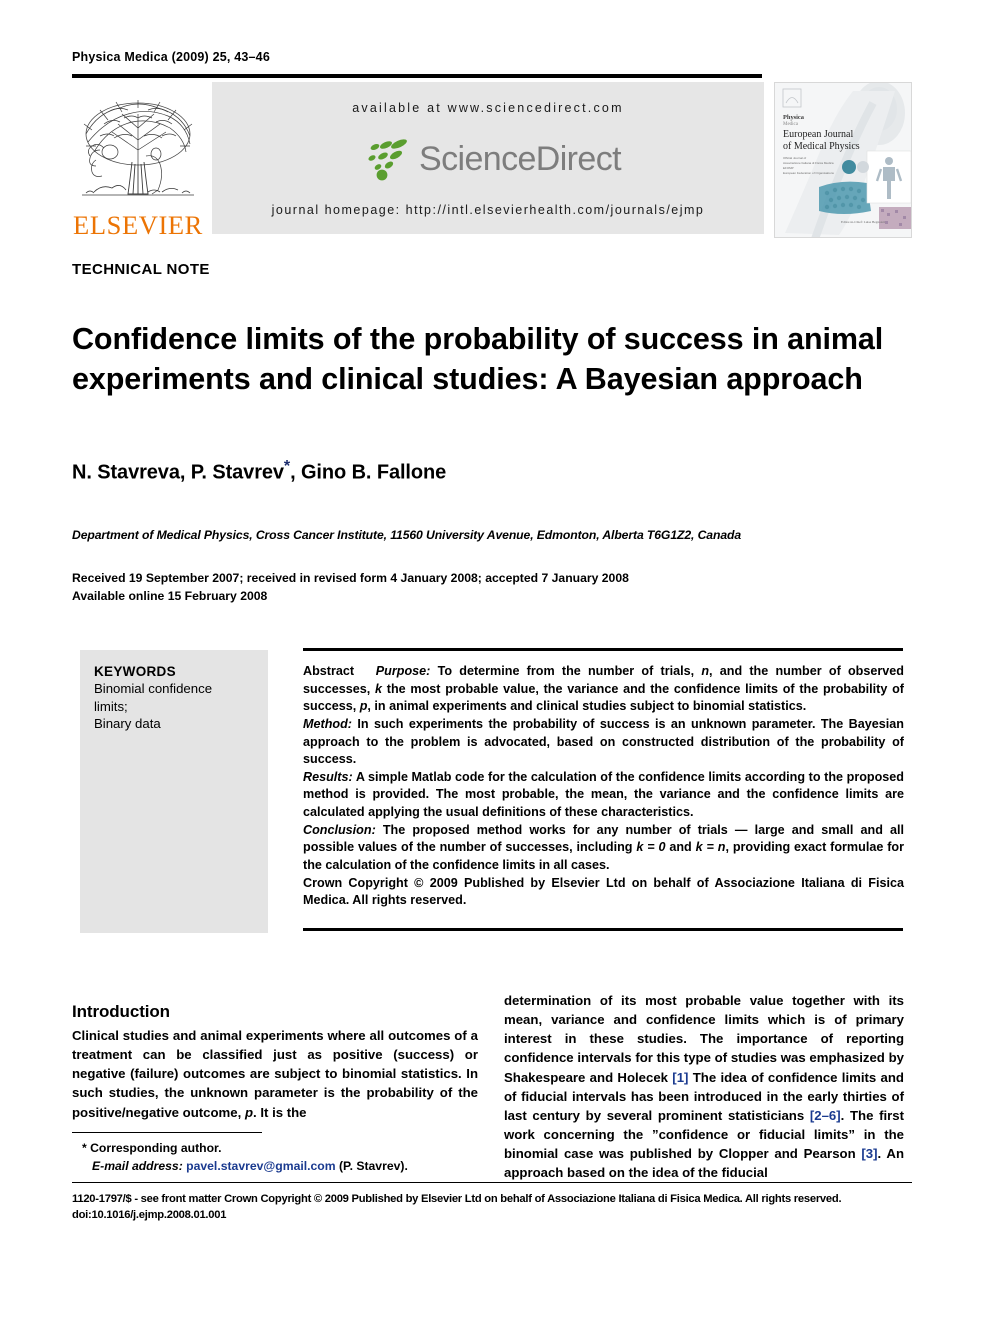  I want to click on abstract-conclusion-text-b: and, so click(680, 847).